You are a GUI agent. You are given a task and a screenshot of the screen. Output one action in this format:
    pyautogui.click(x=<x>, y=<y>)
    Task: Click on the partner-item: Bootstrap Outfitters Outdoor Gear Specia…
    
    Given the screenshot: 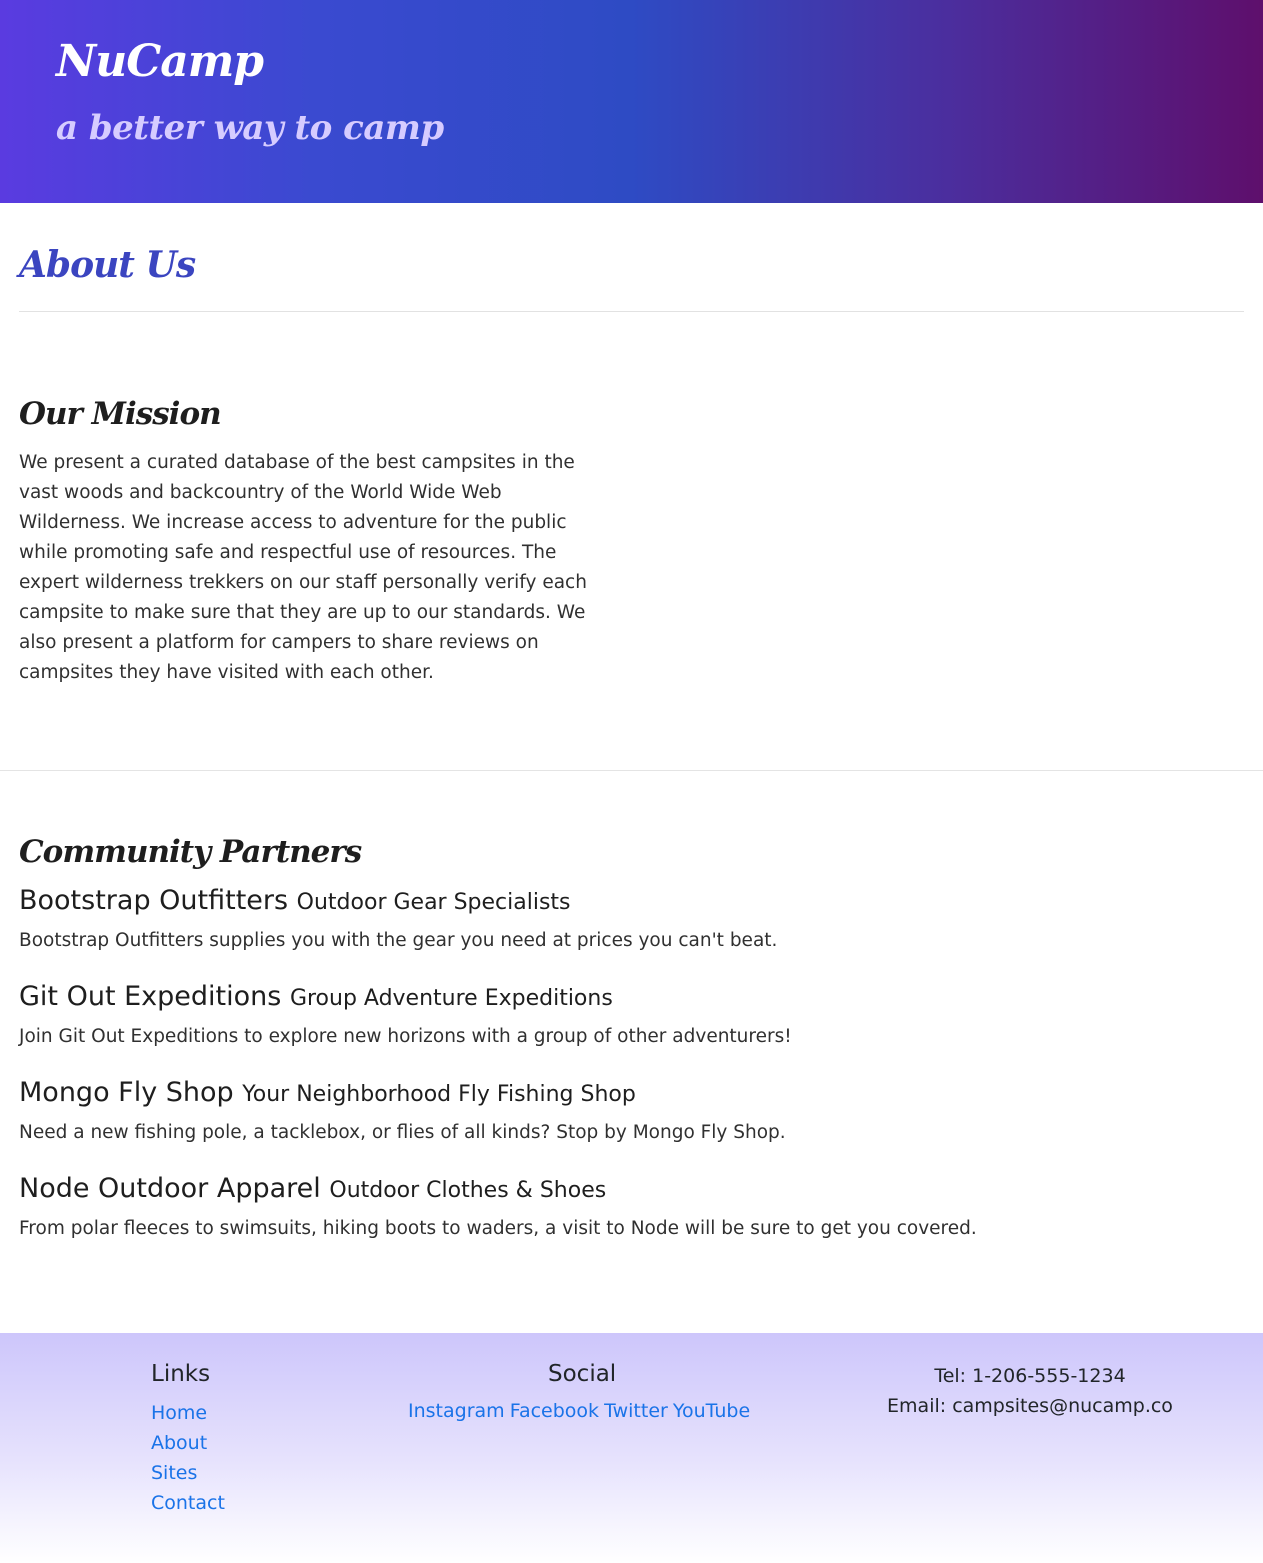 What is the action you would take?
    pyautogui.click(x=569, y=919)
    